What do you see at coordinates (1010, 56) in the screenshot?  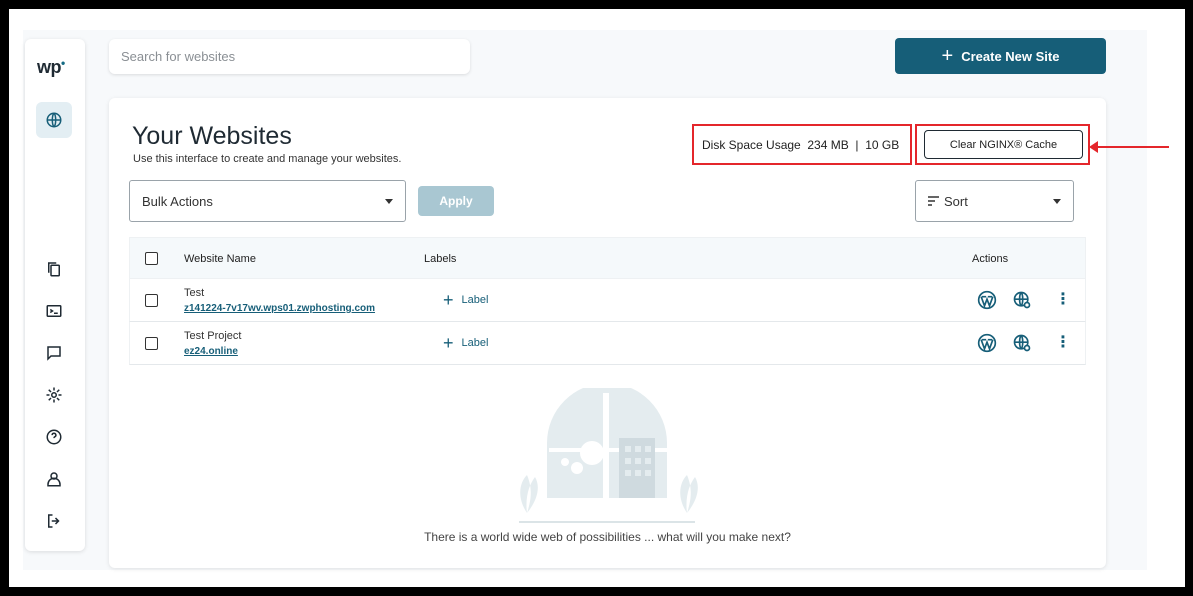 I see `create-new-site-label: Create New Site` at bounding box center [1010, 56].